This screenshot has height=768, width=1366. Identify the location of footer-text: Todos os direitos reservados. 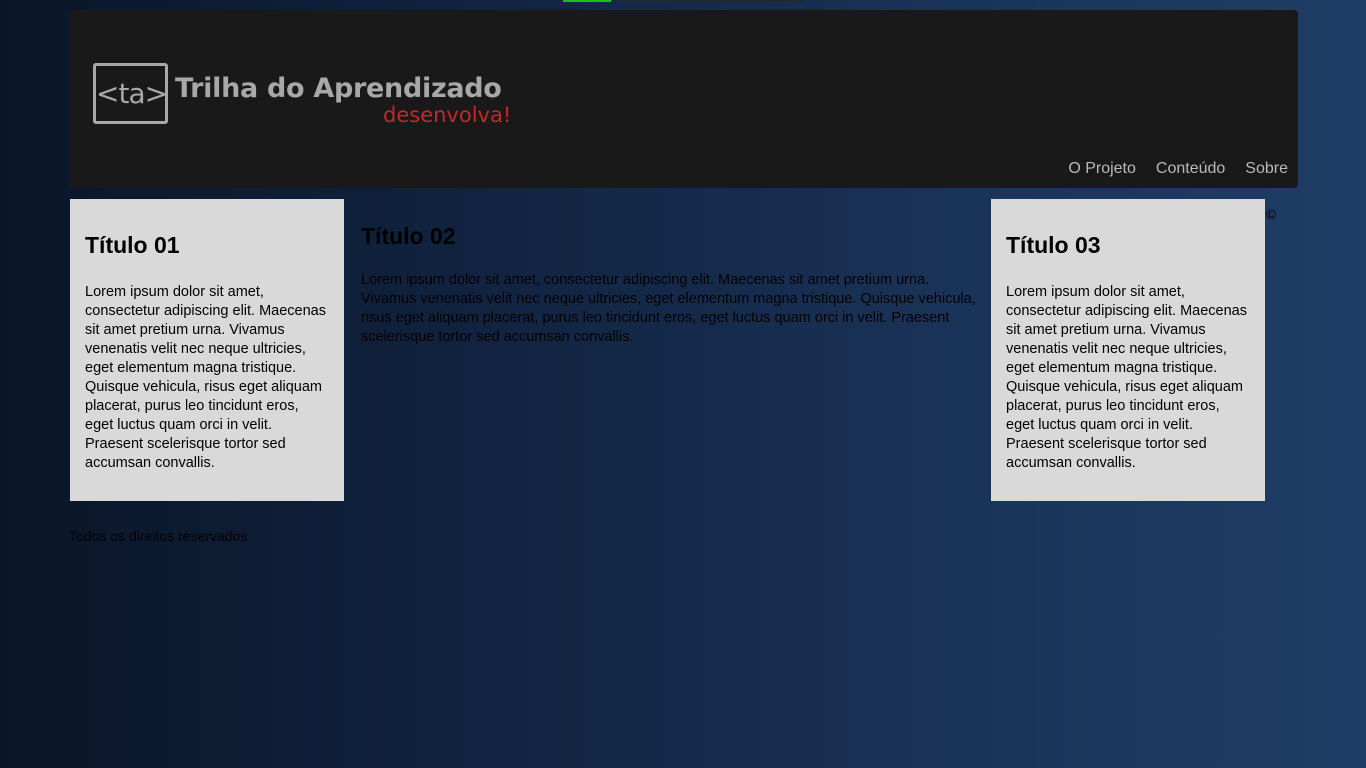
(158, 536).